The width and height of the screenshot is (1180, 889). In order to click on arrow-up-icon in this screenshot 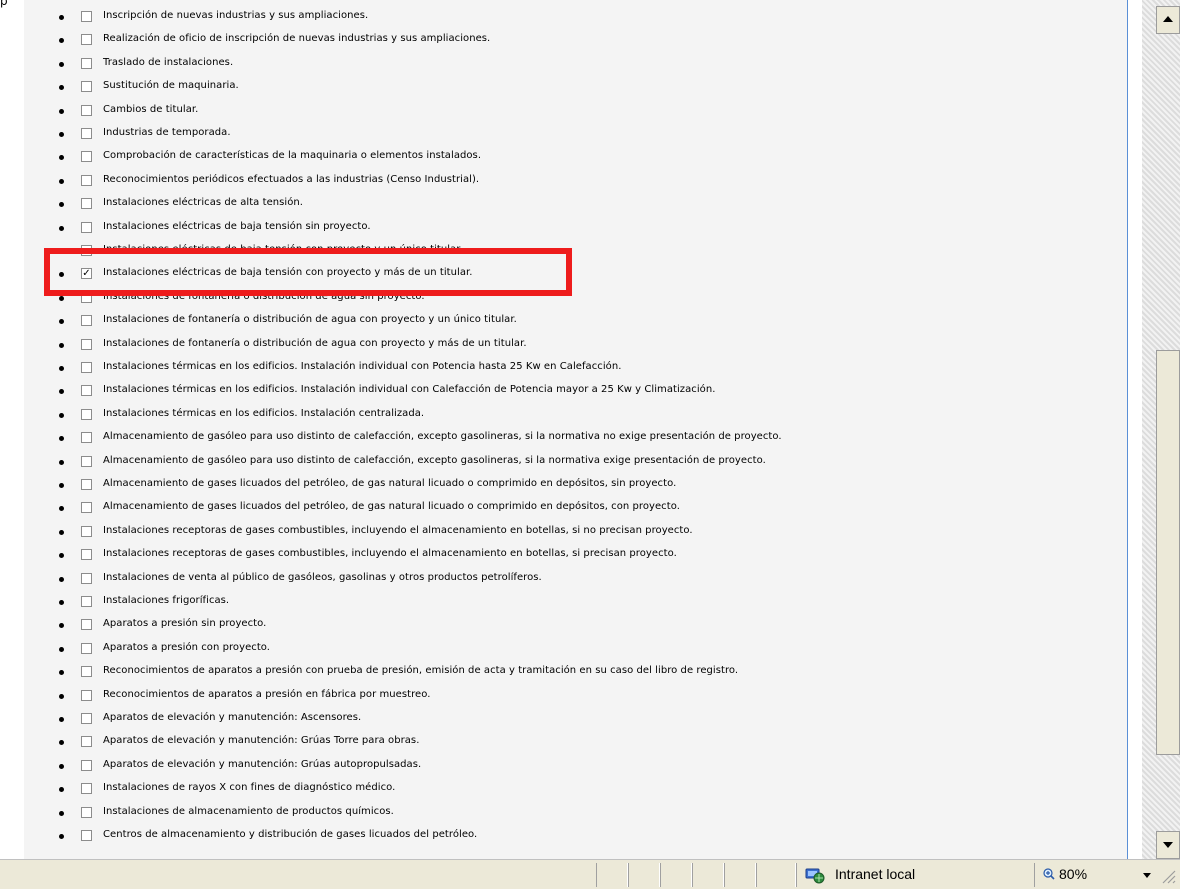, I will do `click(1168, 19)`.